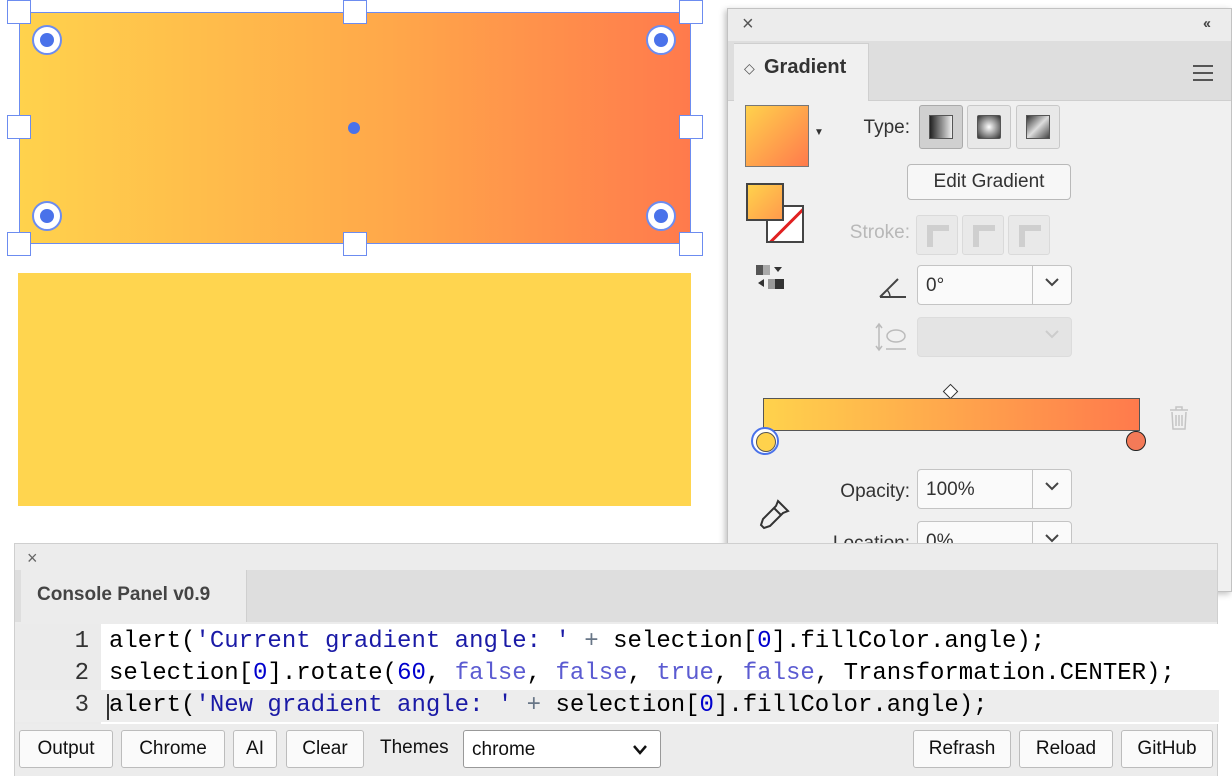  I want to click on opacity-dropdown: 100%, so click(994, 489).